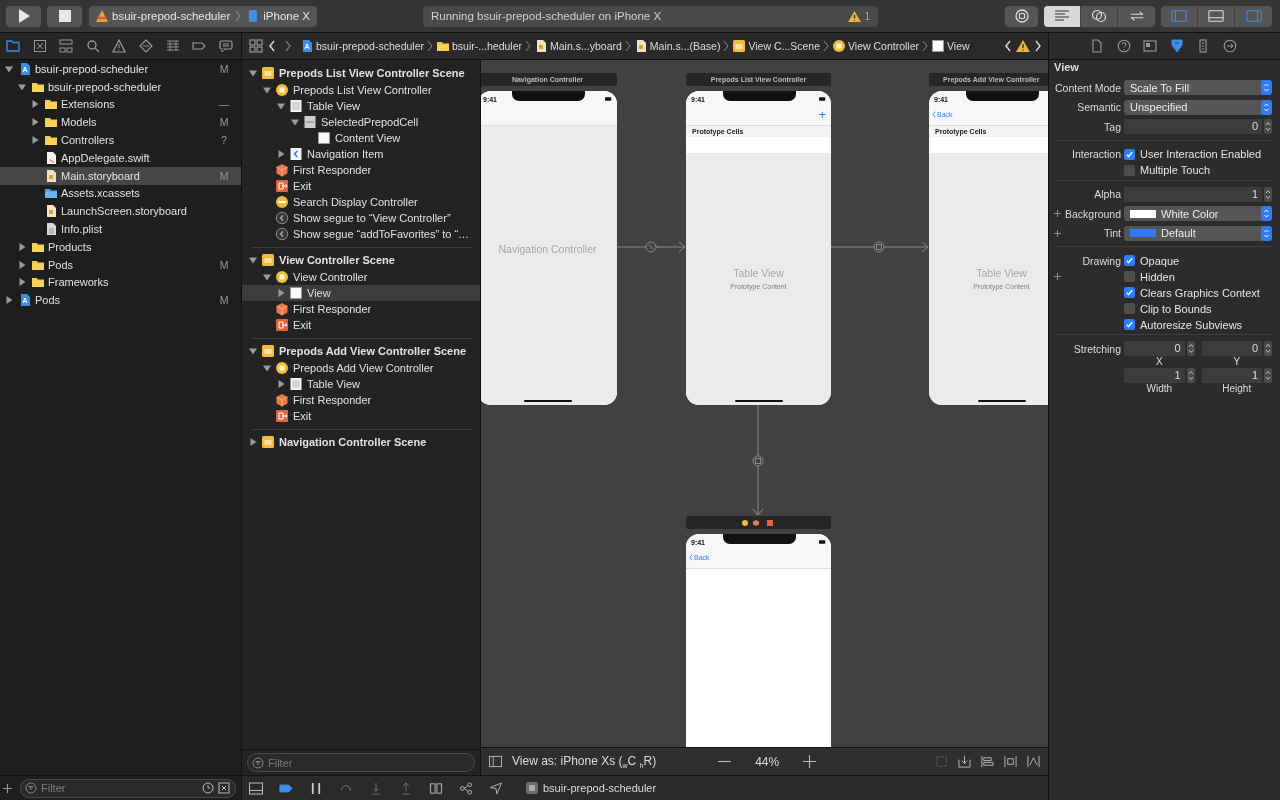 The image size is (1280, 800). I want to click on outline-label: SelectedPrepodCell, so click(370, 122).